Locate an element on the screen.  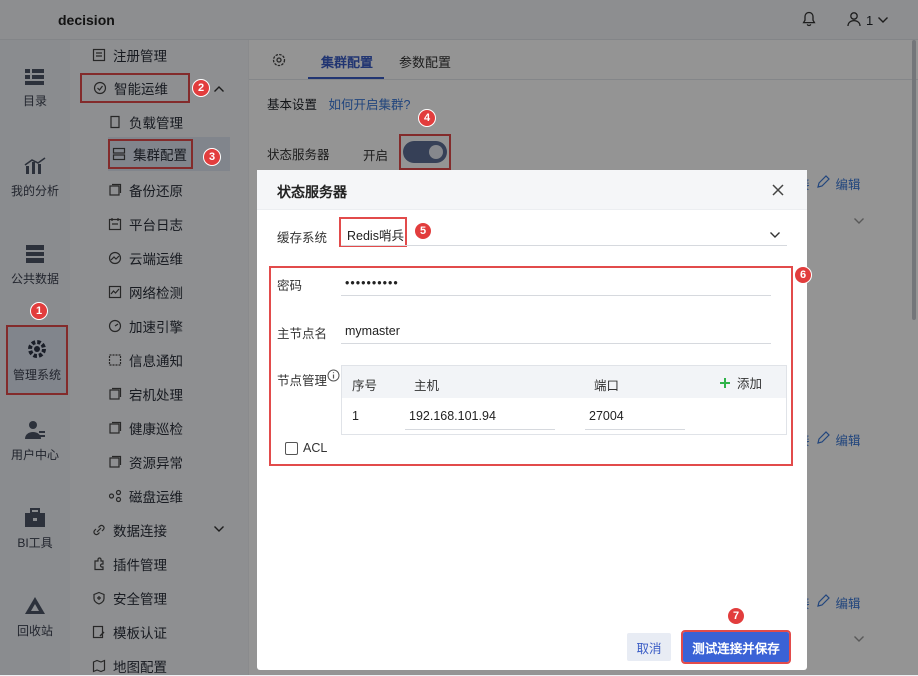
step-badge: 1 is located at coordinates (39, 311).